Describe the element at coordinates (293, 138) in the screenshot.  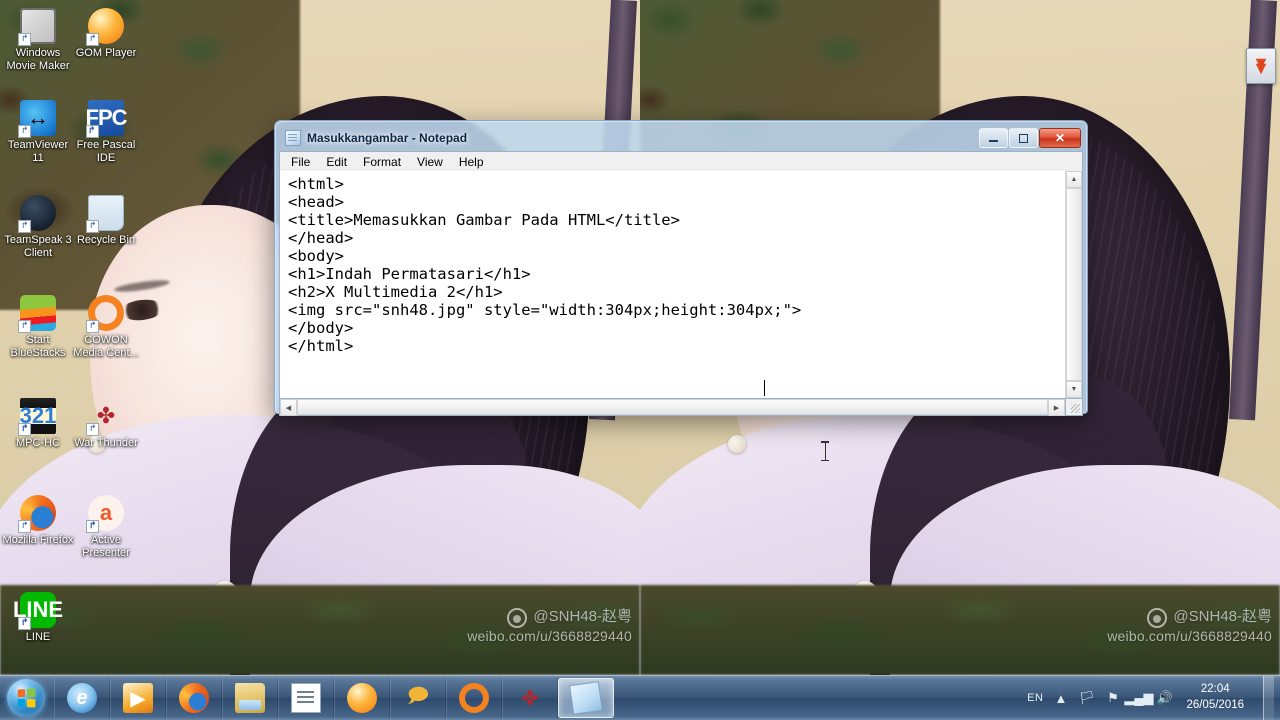
I see `notepad-icon` at that location.